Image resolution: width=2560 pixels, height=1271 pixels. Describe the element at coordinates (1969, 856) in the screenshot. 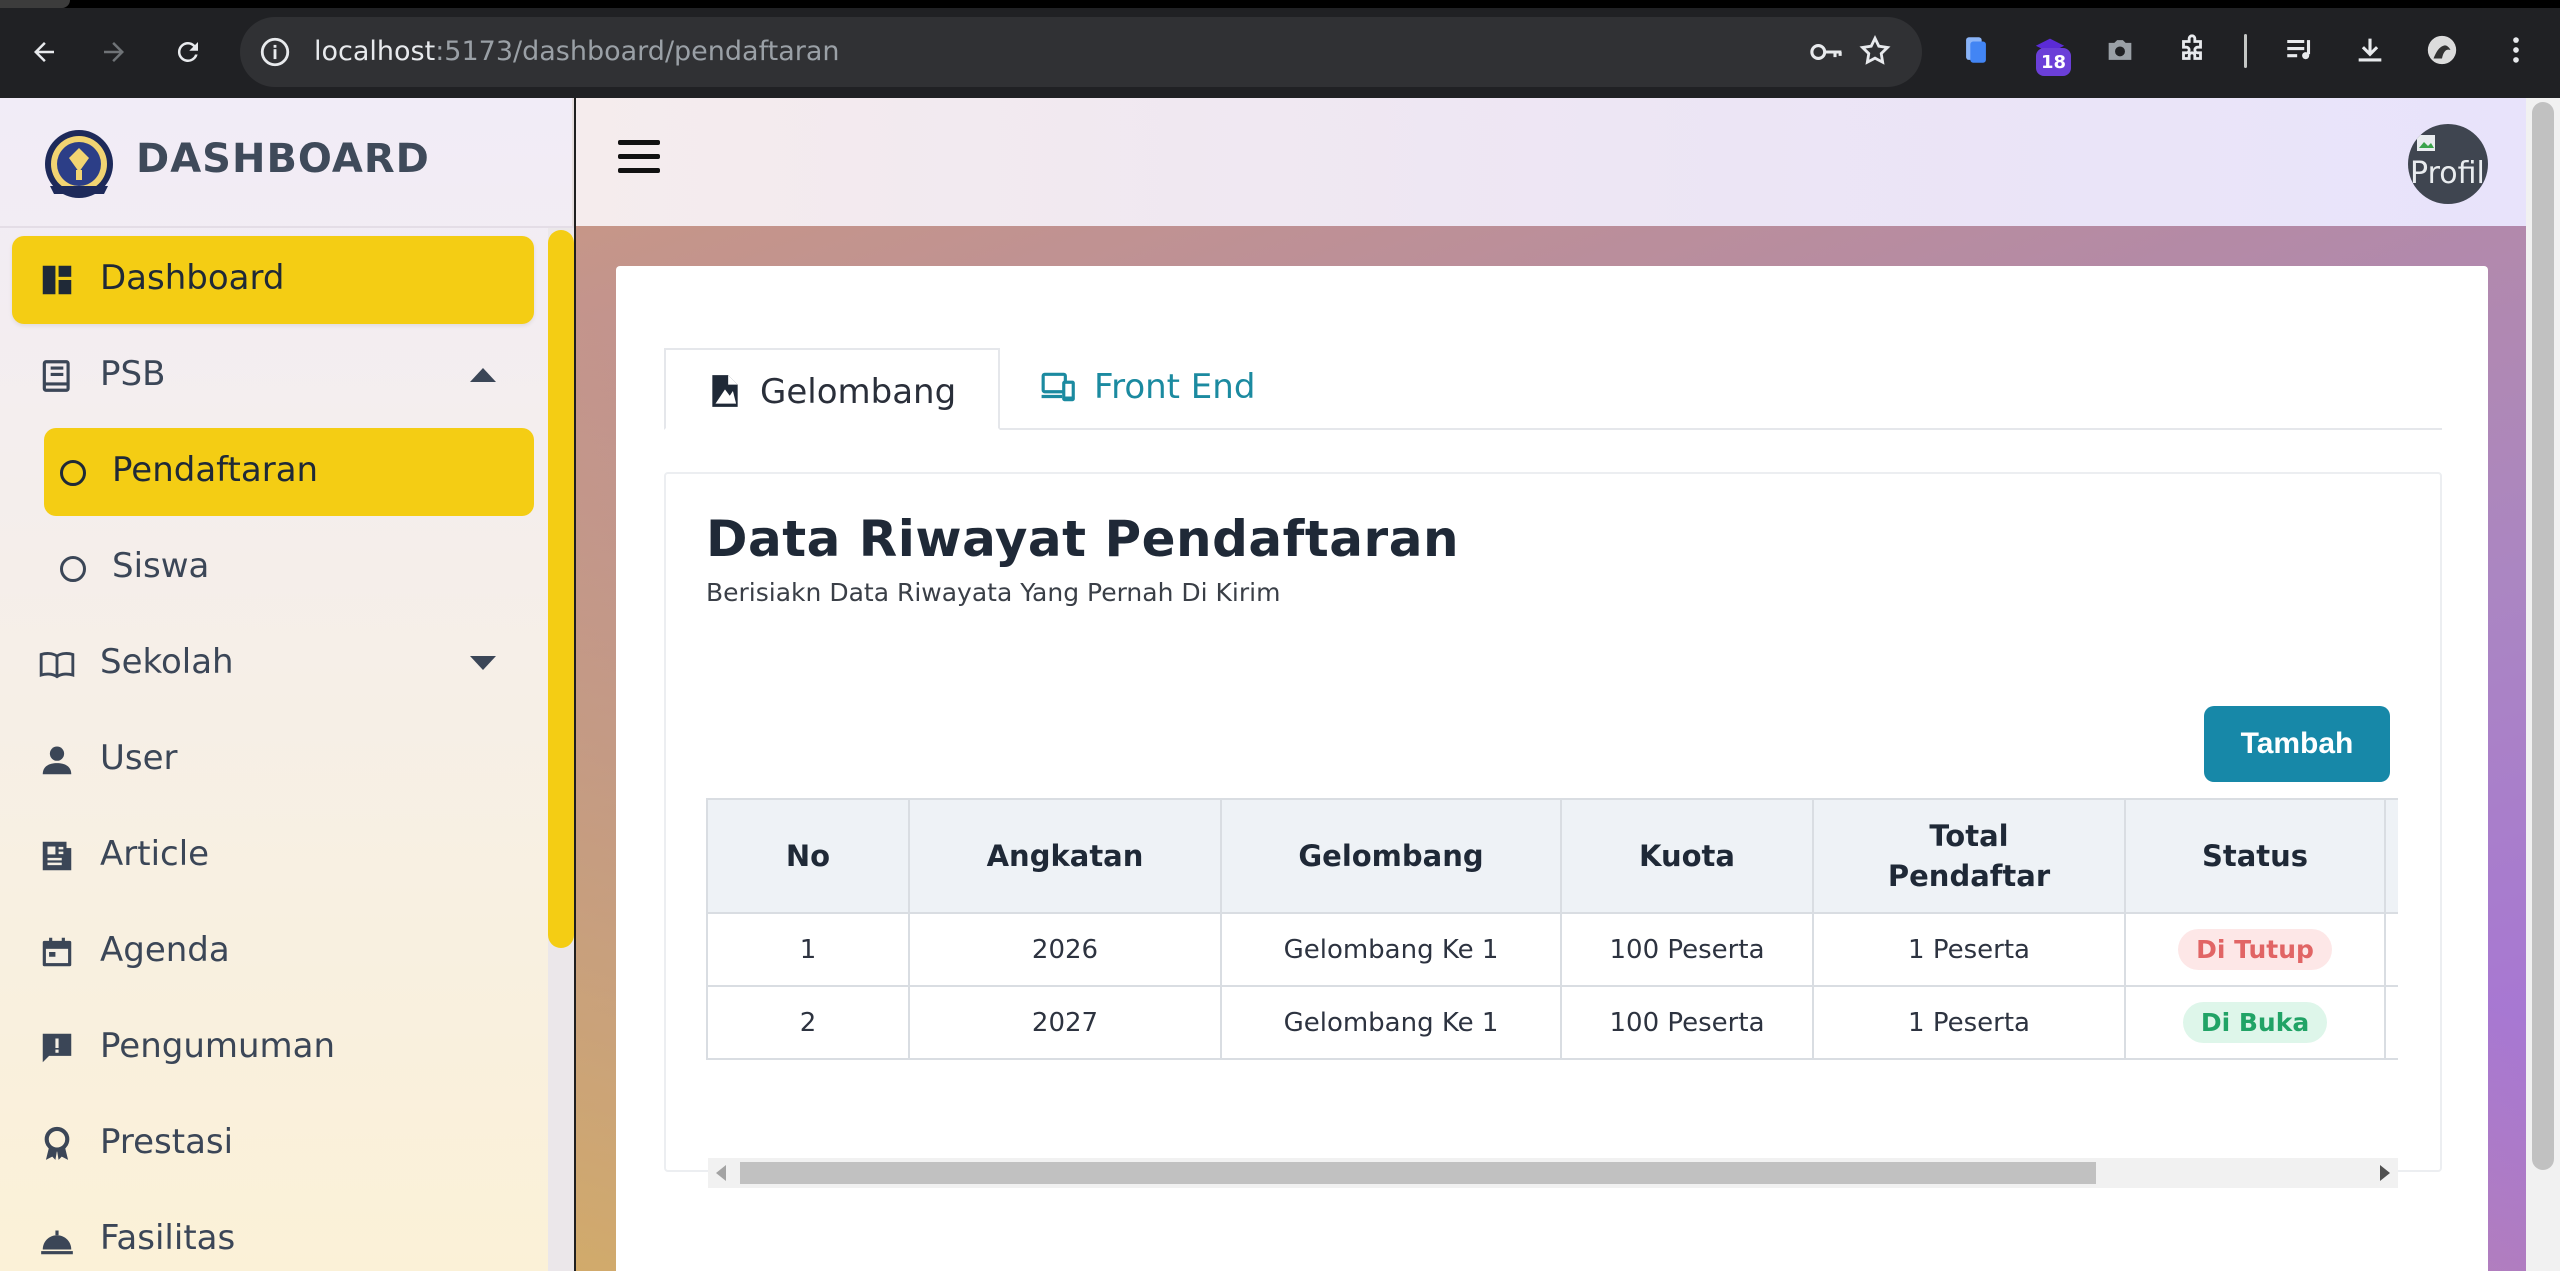

I see `column-header-total-pendaftar: Total Pendaftar` at that location.